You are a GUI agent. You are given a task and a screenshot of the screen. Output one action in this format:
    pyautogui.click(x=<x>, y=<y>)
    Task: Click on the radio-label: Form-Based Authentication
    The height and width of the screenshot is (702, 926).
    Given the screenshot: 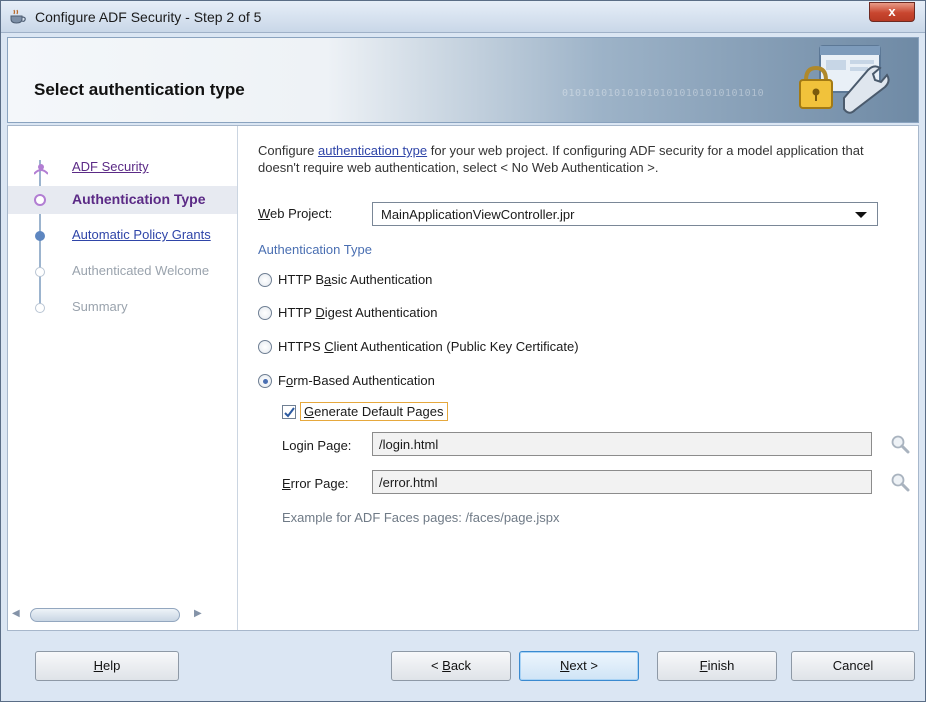 What is the action you would take?
    pyautogui.click(x=356, y=380)
    